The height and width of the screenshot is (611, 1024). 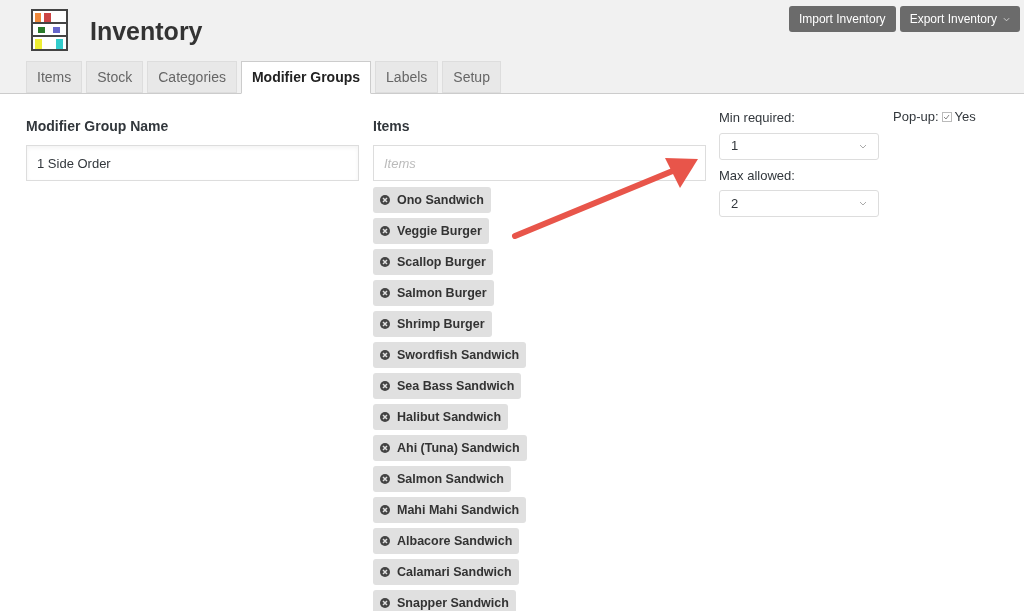 I want to click on item-tag: Swordfish Sandwich, so click(x=450, y=355).